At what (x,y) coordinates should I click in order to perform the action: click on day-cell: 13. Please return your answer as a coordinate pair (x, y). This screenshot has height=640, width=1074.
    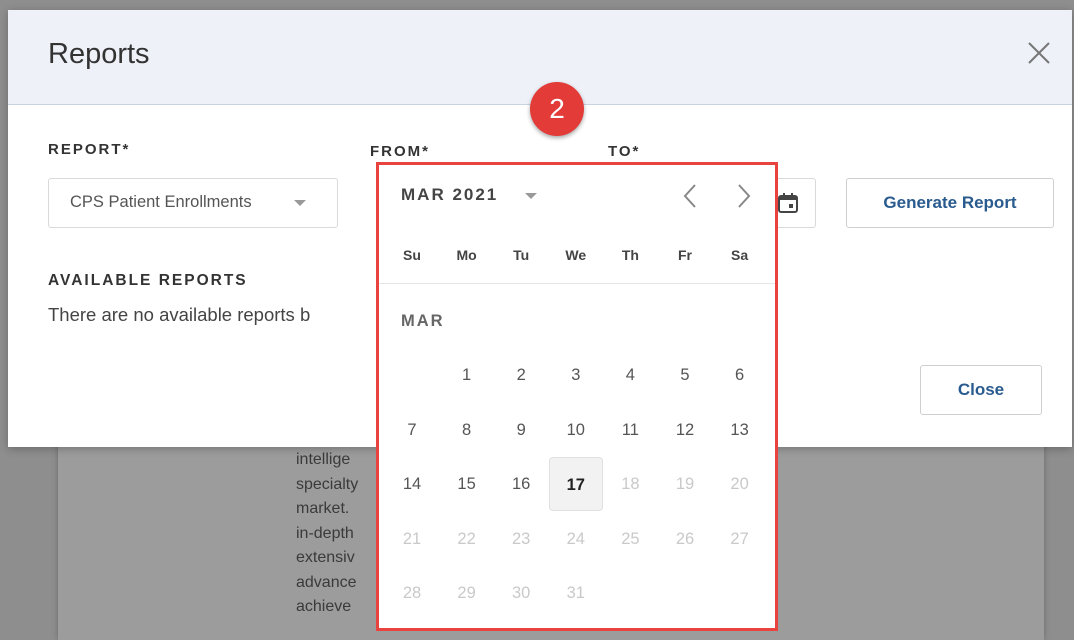
    Looking at the image, I should click on (740, 430).